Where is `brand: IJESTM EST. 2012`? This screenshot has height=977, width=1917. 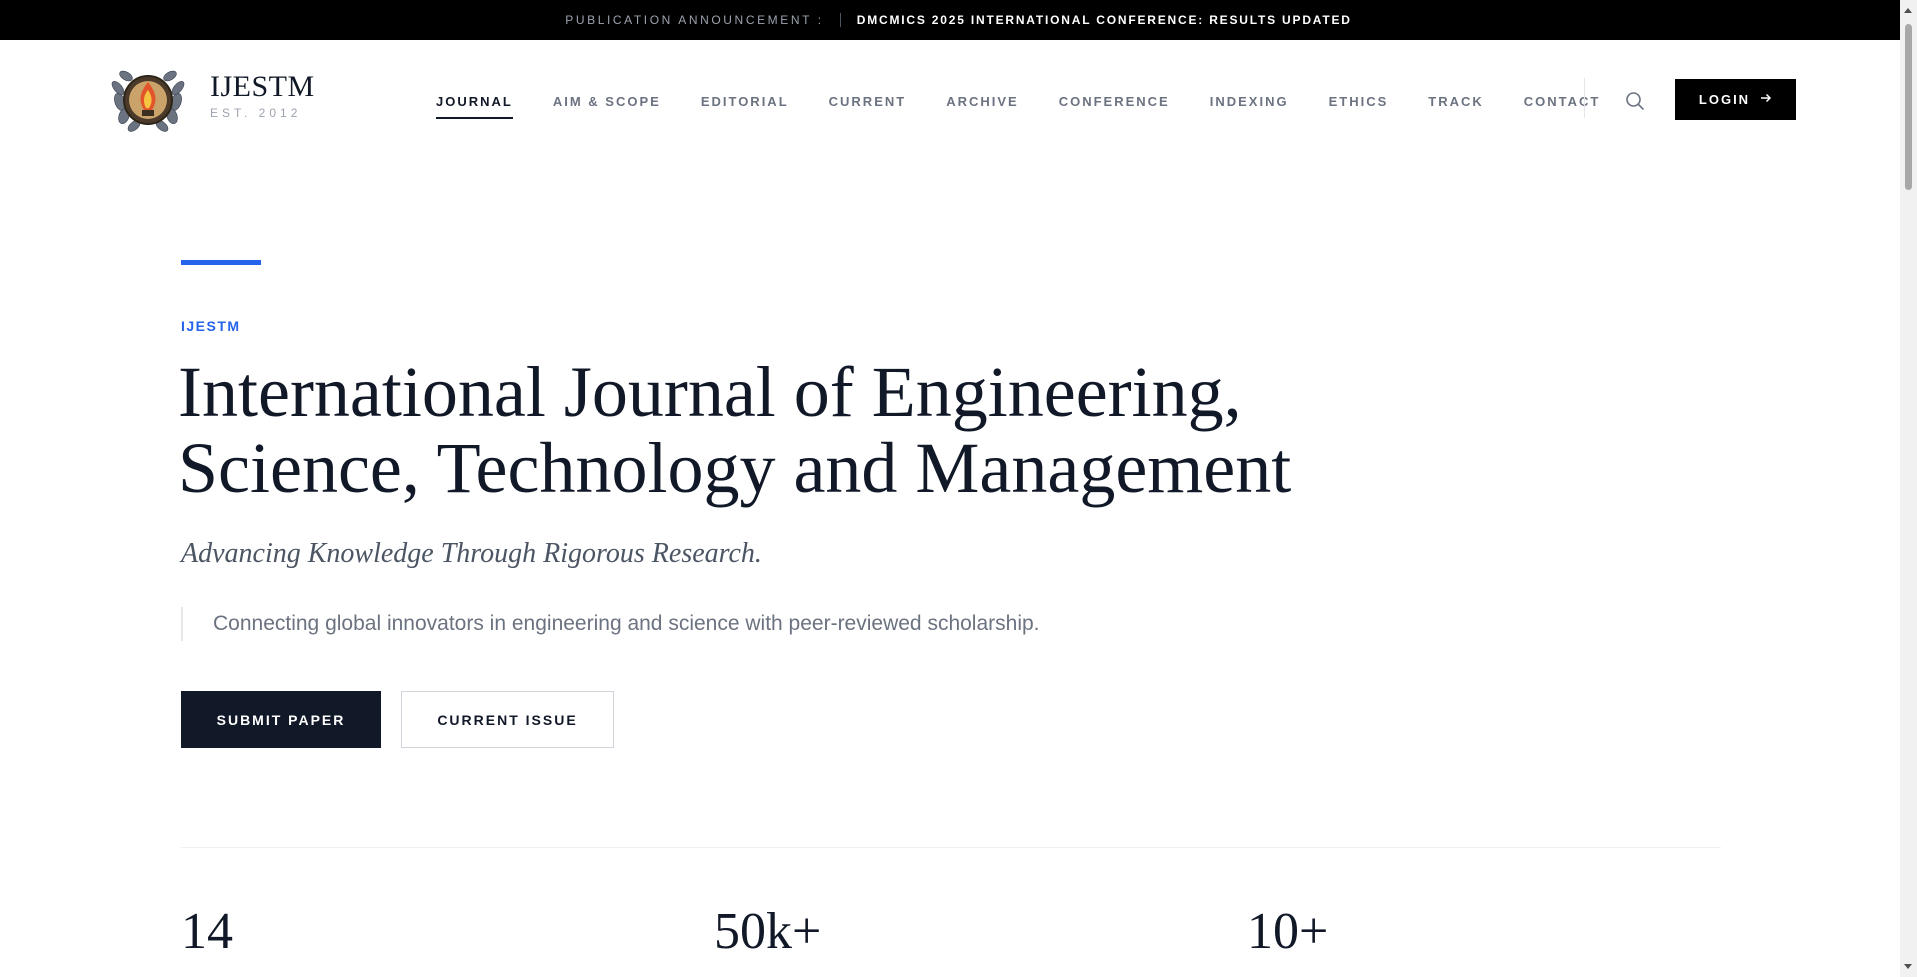
brand: IJESTM EST. 2012 is located at coordinates (262, 95).